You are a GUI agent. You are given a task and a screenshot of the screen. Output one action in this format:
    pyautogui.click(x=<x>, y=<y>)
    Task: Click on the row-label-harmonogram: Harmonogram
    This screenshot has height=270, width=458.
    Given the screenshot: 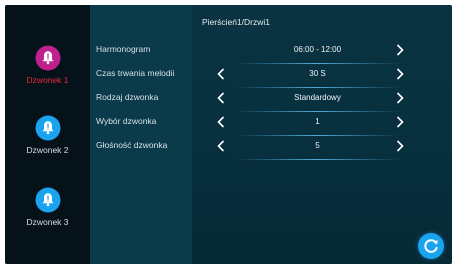 What is the action you would take?
    pyautogui.click(x=123, y=49)
    